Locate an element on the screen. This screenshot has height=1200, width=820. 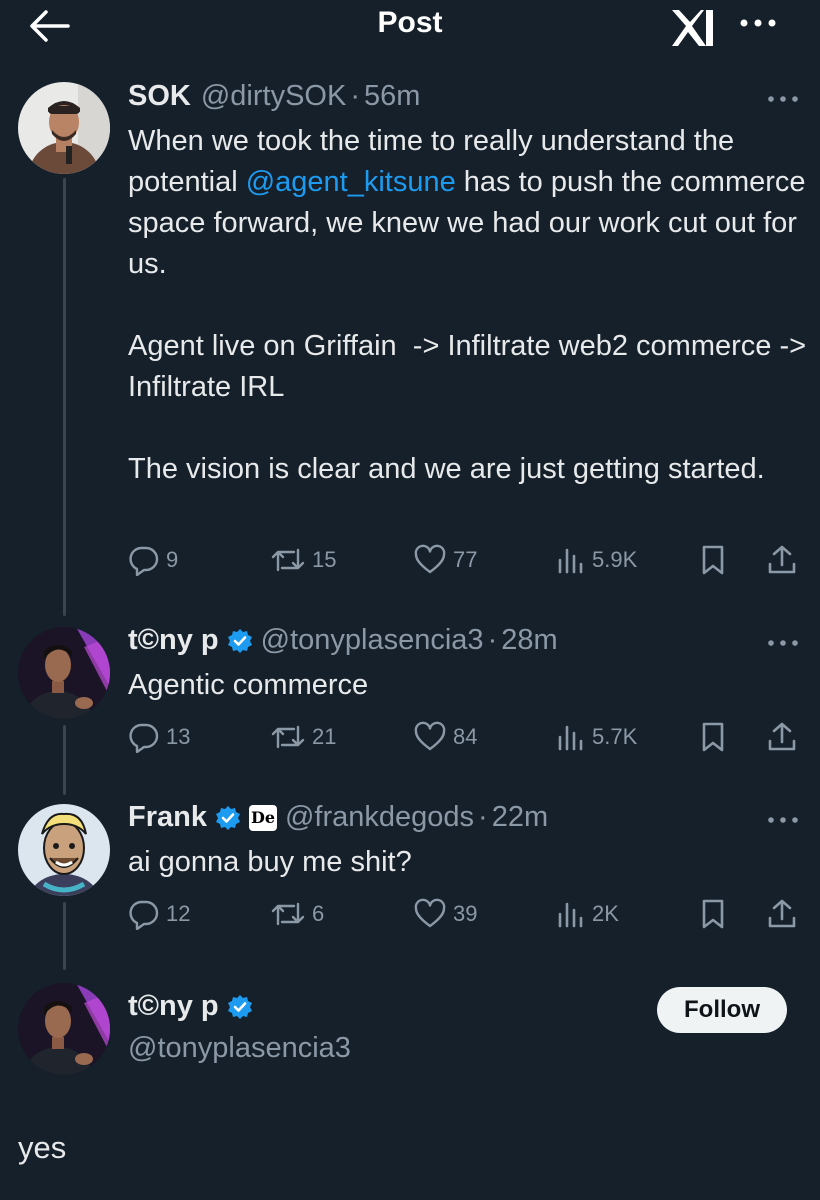
tweet-body: Agentic commerce is located at coordinates (248, 685).